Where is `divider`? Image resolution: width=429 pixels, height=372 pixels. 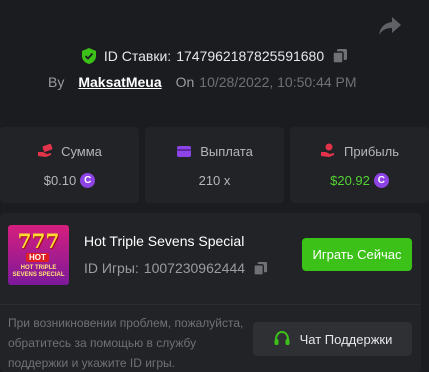 divider is located at coordinates (210, 304).